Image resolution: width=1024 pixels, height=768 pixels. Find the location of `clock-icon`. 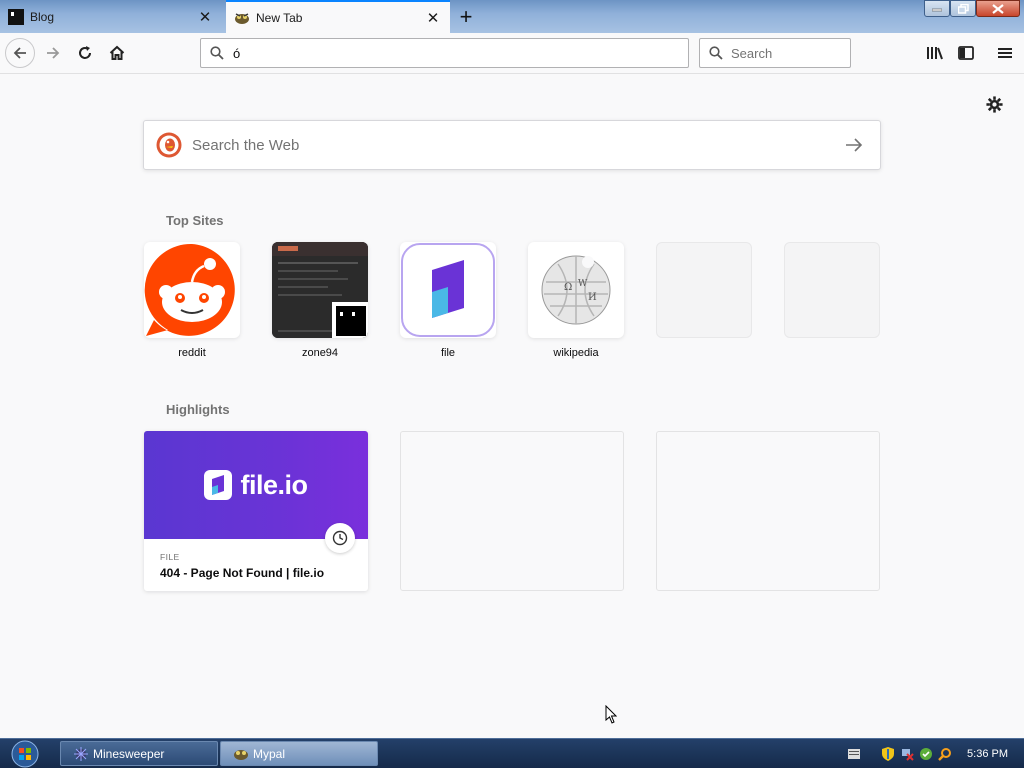

clock-icon is located at coordinates (340, 538).